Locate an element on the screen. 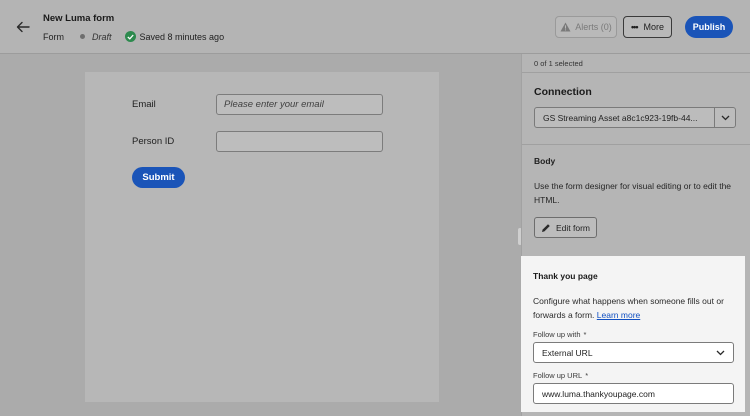 Image resolution: width=750 pixels, height=416 pixels. more-label: More is located at coordinates (653, 27).